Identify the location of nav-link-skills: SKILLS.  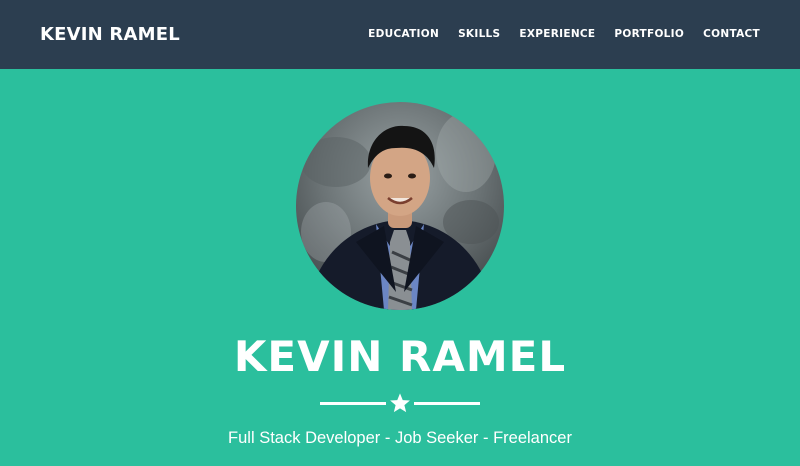
(479, 34).